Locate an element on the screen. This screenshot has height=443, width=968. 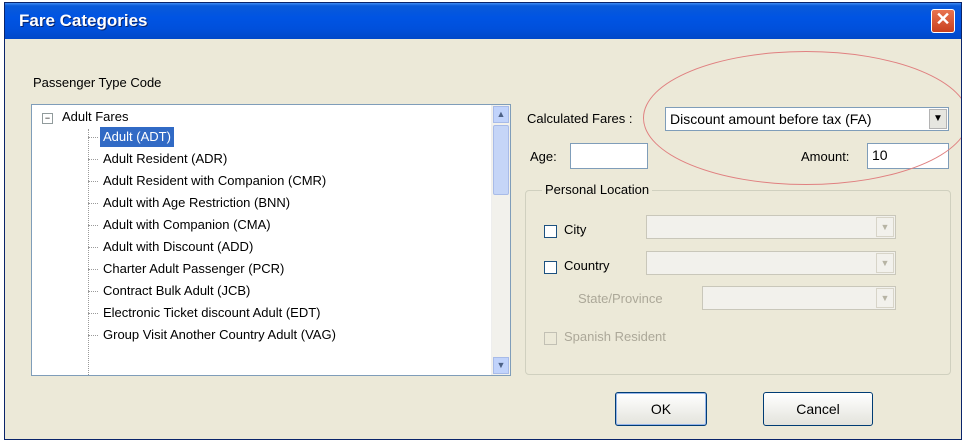
tree-root-adult-fares: Adult Fares is located at coordinates (95, 116).